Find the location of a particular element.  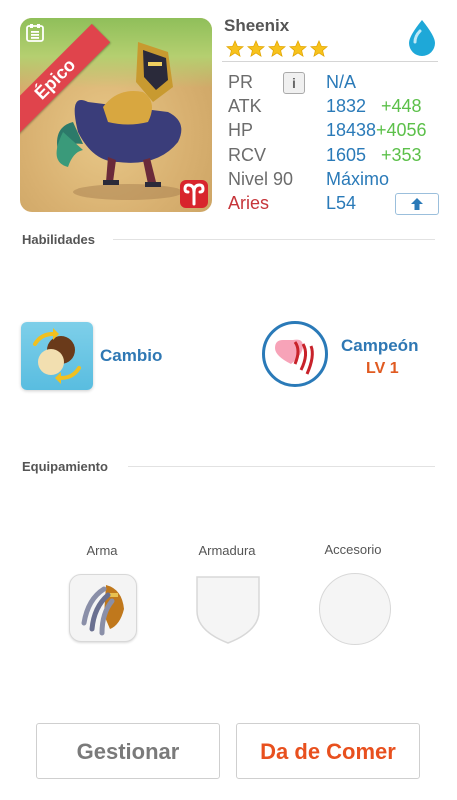

level-label: Nivel 90 is located at coordinates (261, 179).